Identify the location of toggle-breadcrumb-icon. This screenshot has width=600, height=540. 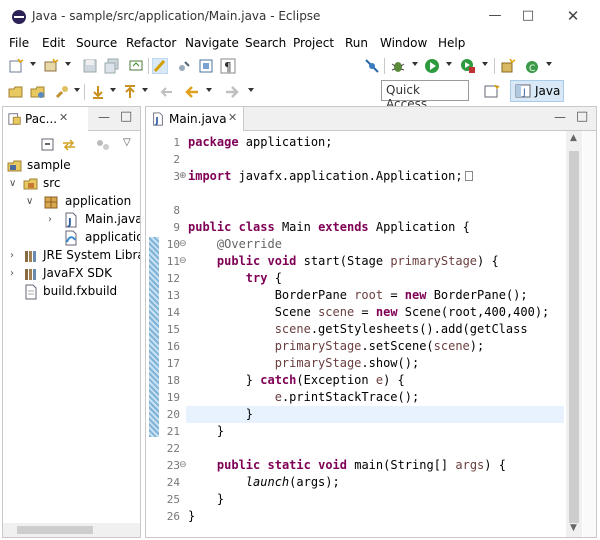
(136, 66).